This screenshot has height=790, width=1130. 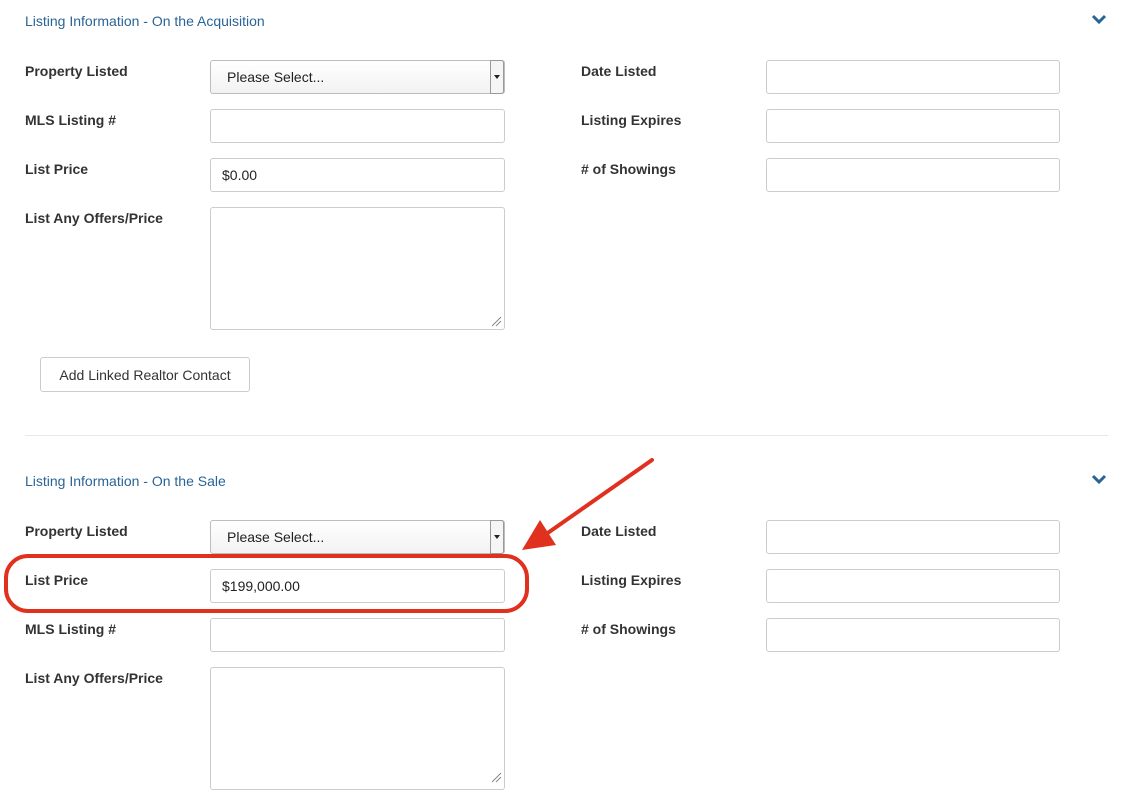 I want to click on acquisition-section-title: Listing Information - On the Acquisition, so click(x=145, y=21).